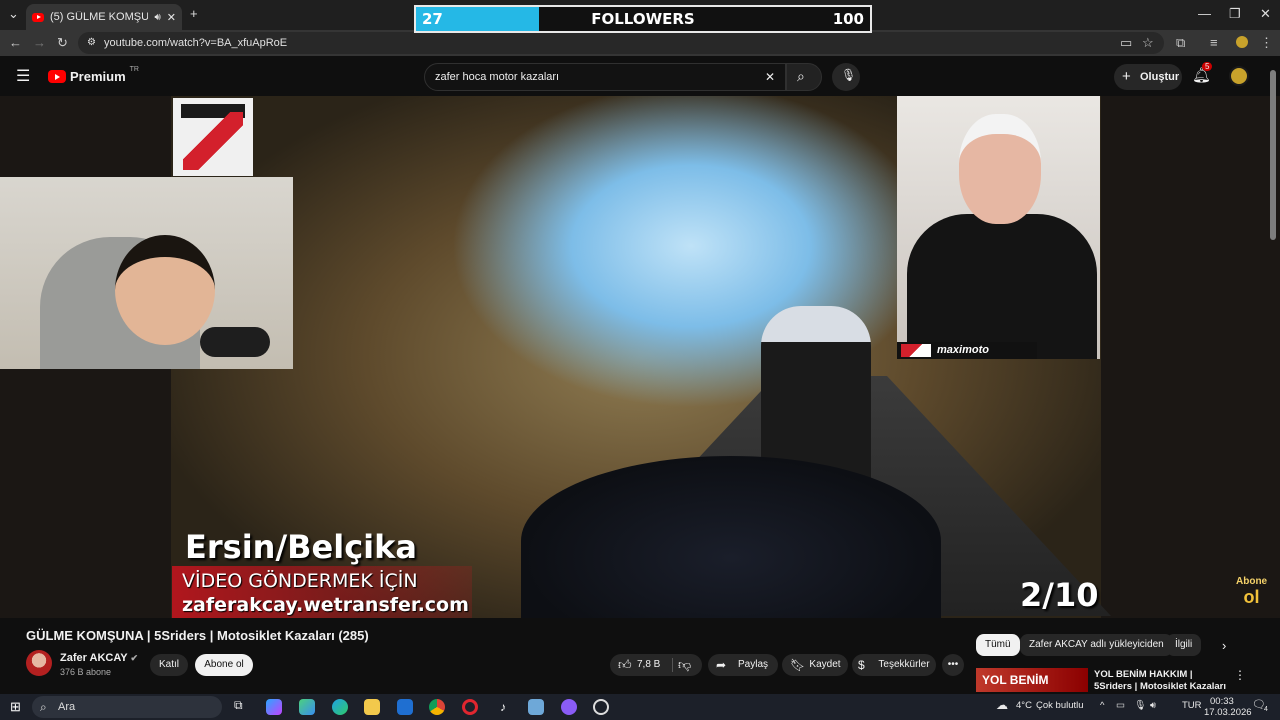 This screenshot has width=1280, height=720. What do you see at coordinates (1148, 43) in the screenshot?
I see `bookmark-star-icon: ☆` at bounding box center [1148, 43].